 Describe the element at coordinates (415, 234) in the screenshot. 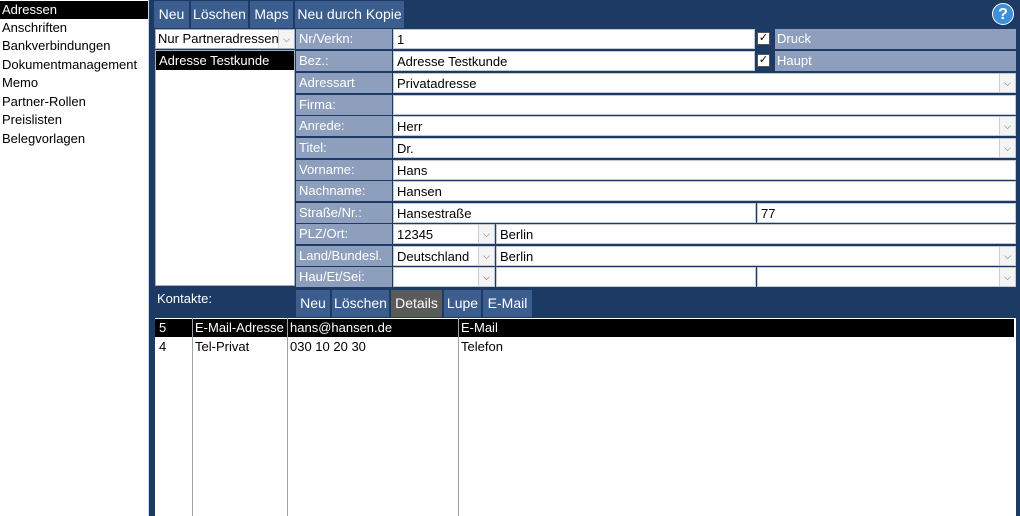

I see `plz-value: 12345` at that location.